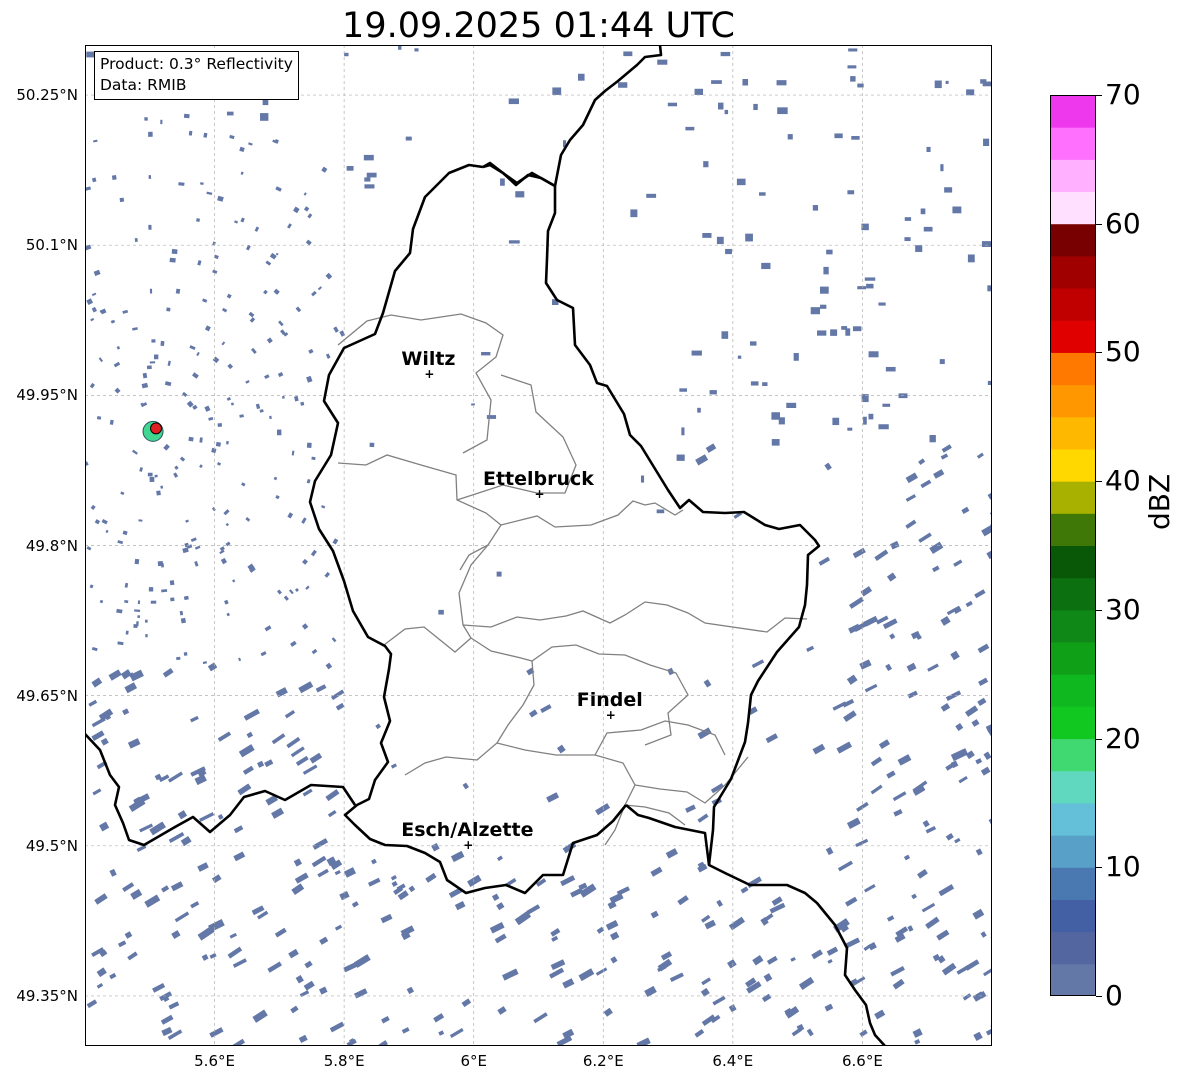 The height and width of the screenshot is (1081, 1184). I want to click on colorbar-tick-label: 60, so click(1123, 223).